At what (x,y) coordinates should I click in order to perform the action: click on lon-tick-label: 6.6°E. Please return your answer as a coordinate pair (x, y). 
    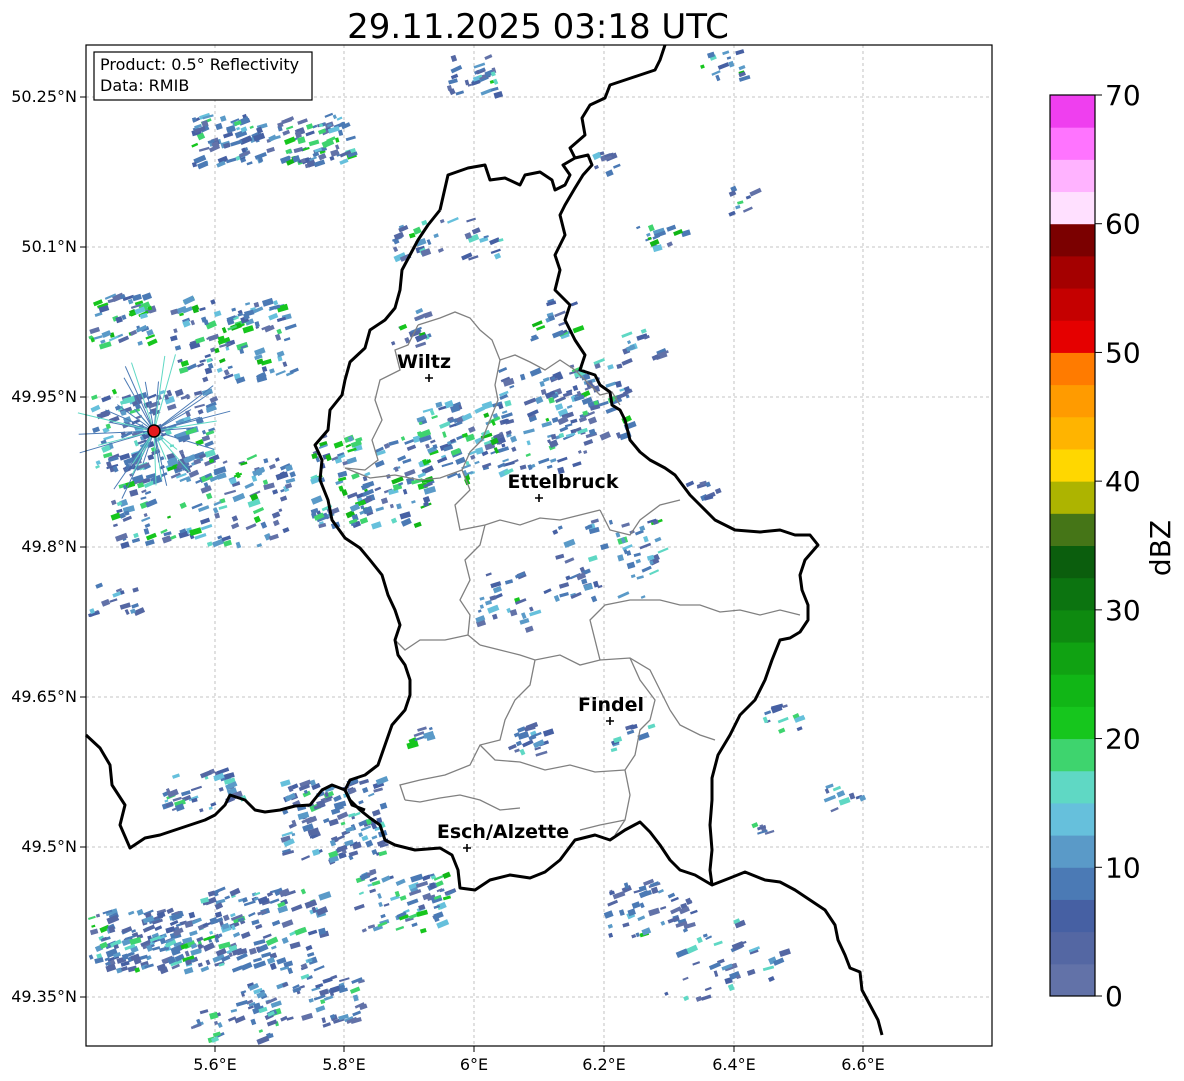
    Looking at the image, I should click on (863, 1064).